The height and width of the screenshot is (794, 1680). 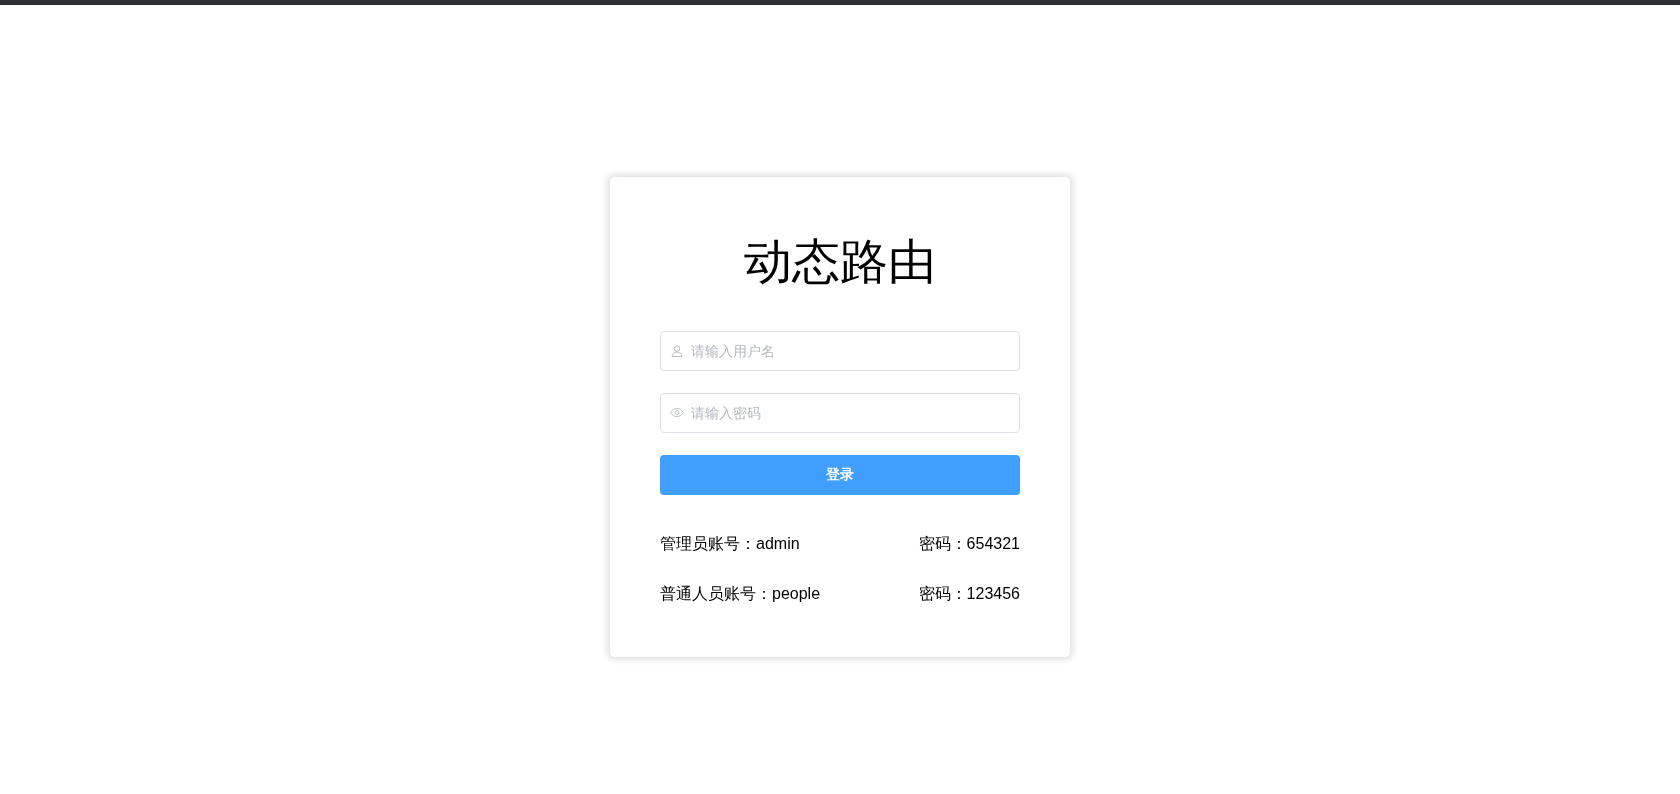 I want to click on username-field: 请输入用户名, so click(x=840, y=350).